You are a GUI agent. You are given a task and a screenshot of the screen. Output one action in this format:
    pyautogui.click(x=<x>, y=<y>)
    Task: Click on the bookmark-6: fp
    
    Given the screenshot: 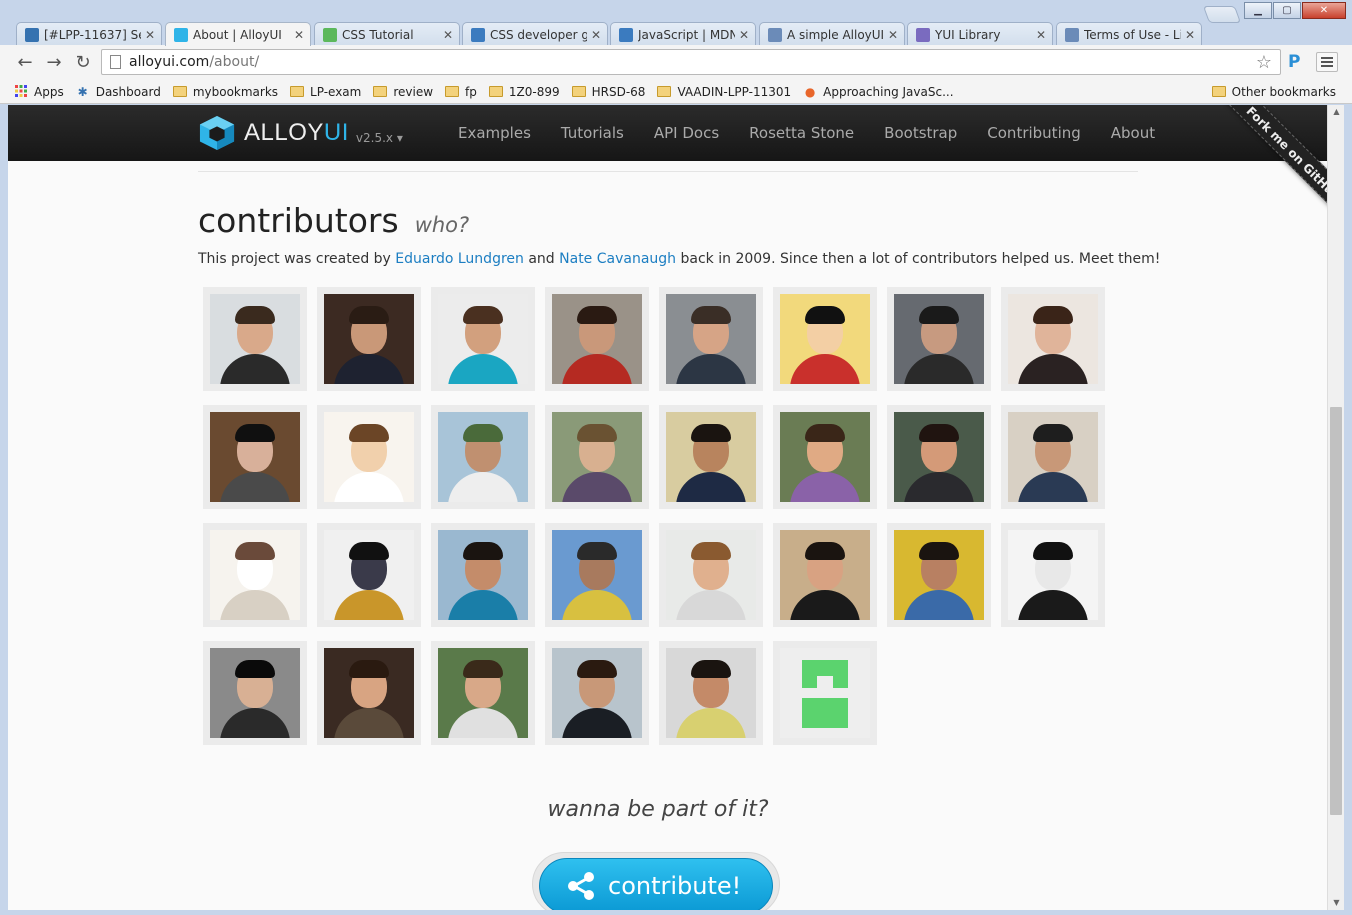 What is the action you would take?
    pyautogui.click(x=461, y=92)
    